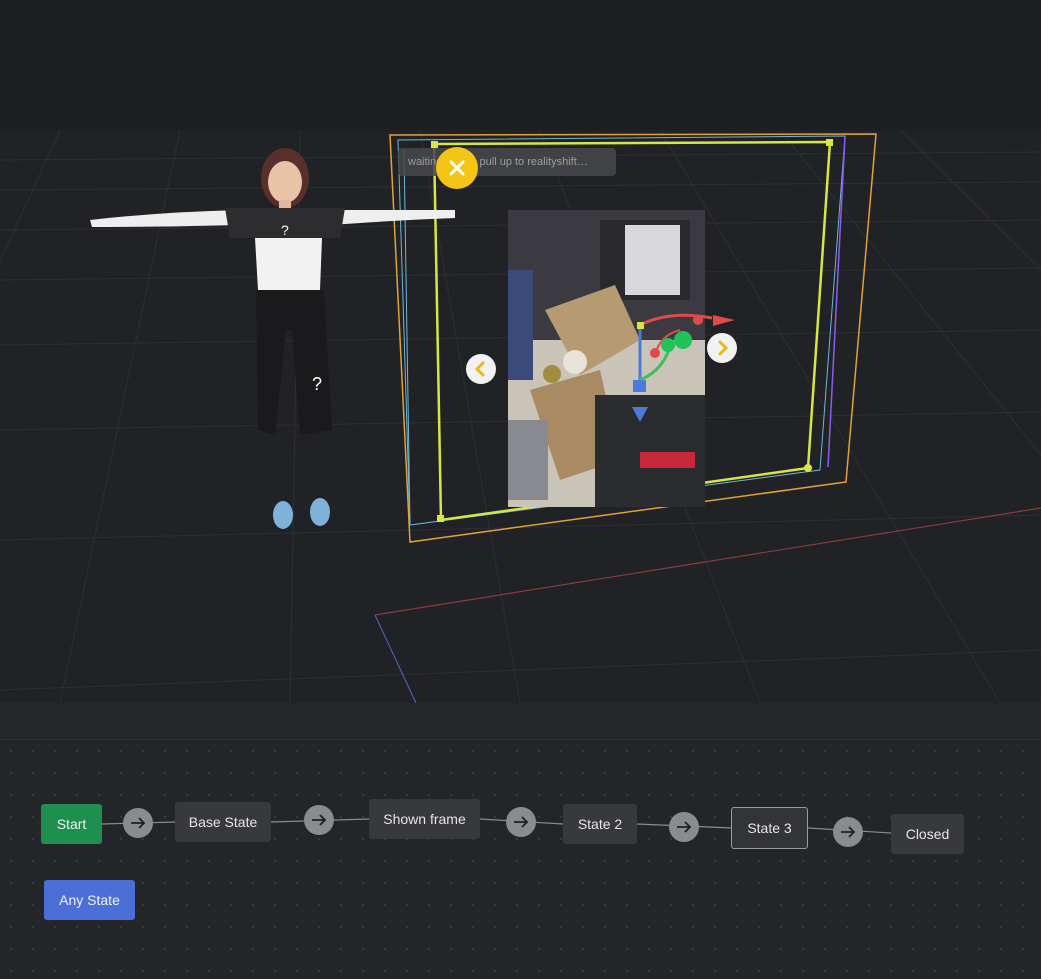 Image resolution: width=1041 pixels, height=979 pixels. Describe the element at coordinates (223, 822) in the screenshot. I see `state-node-base-state: Base State` at that location.